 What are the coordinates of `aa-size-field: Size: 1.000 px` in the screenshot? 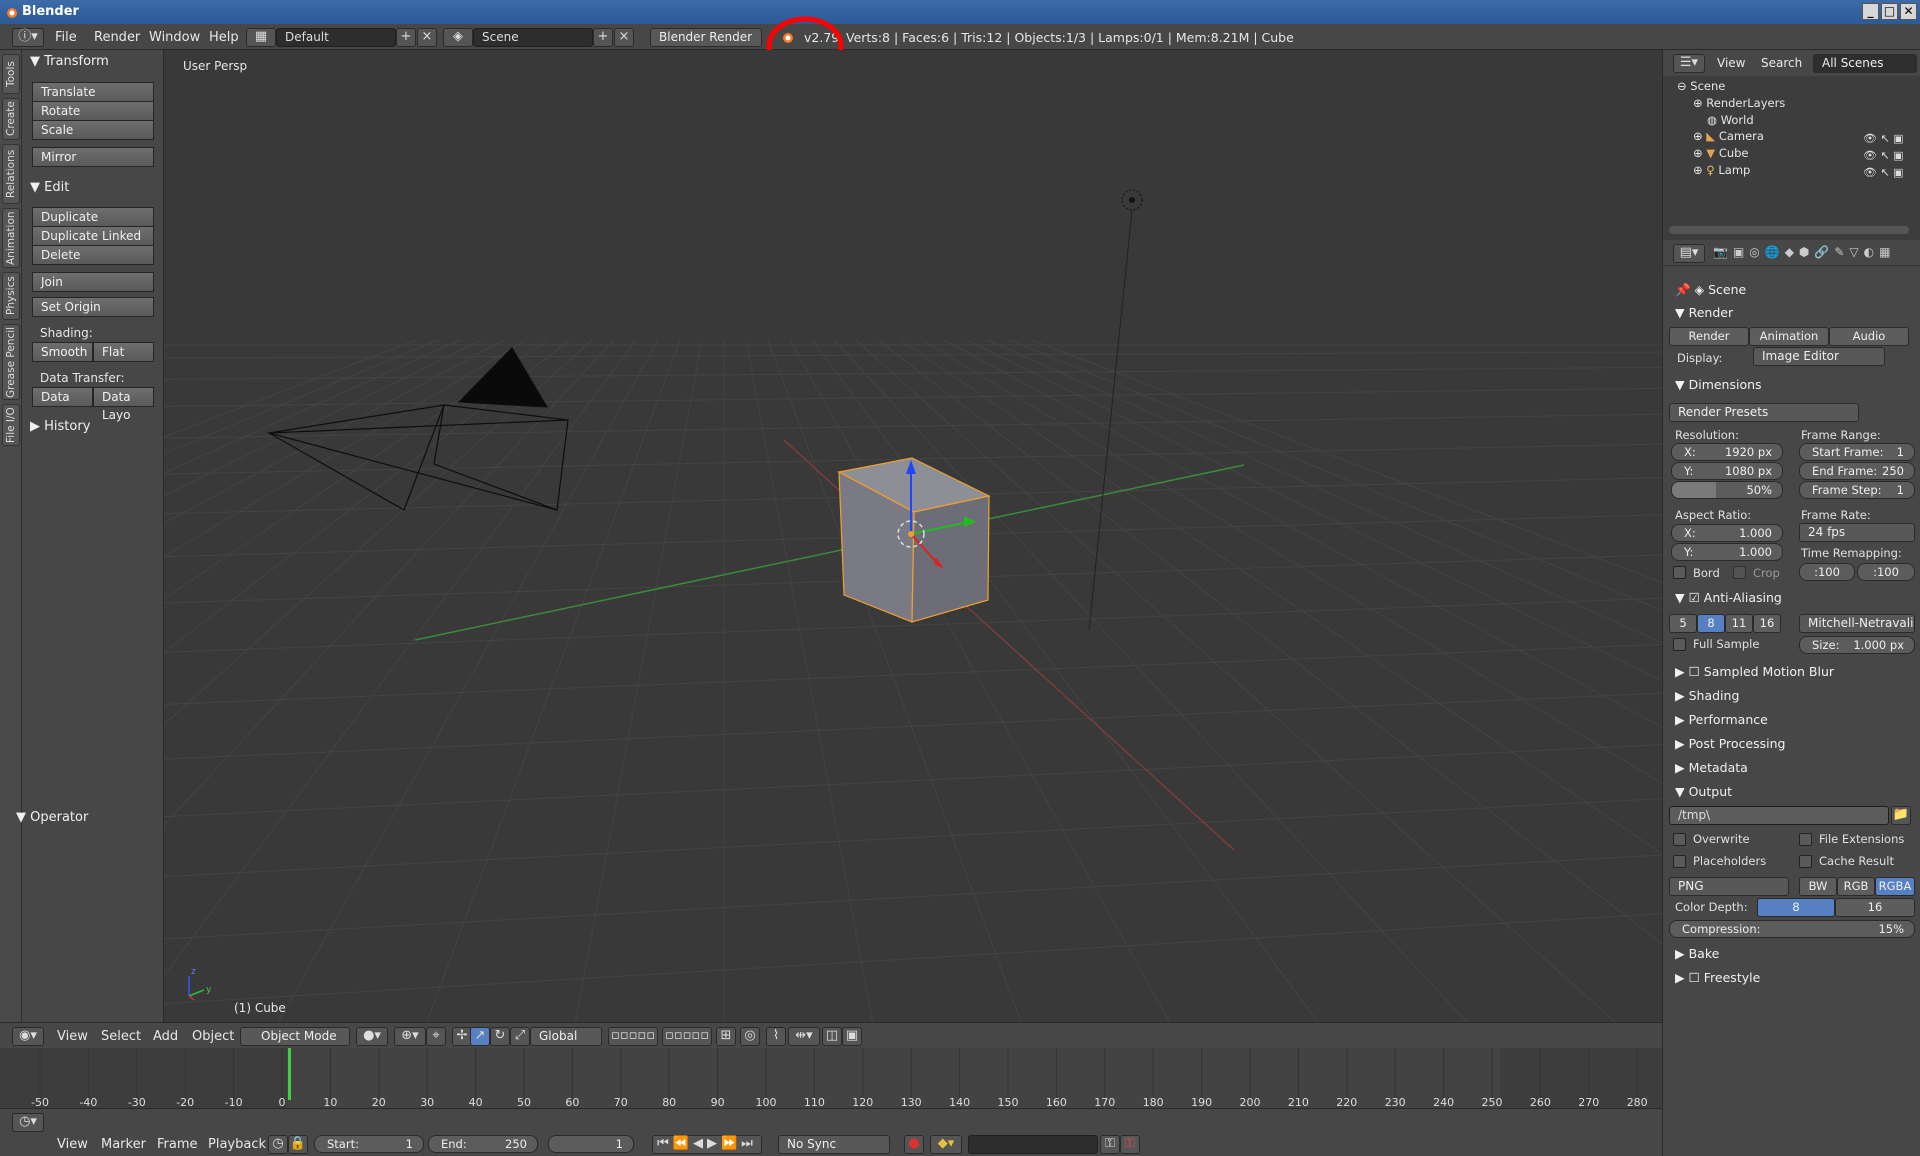 It's located at (1857, 645).